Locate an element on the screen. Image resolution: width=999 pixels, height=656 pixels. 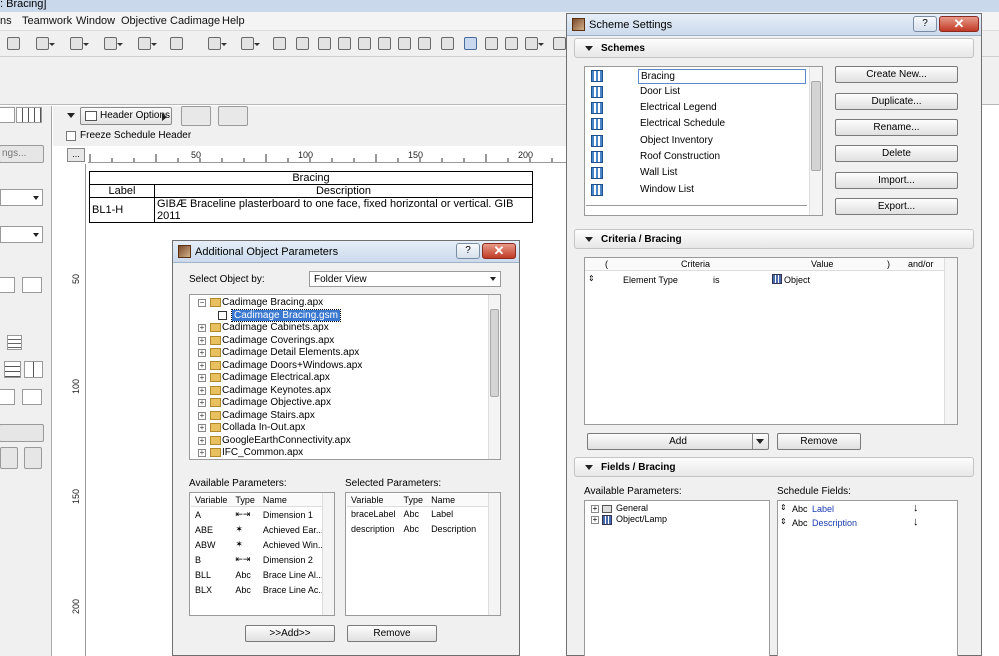
remove-parameter-button: Remove is located at coordinates (392, 633).